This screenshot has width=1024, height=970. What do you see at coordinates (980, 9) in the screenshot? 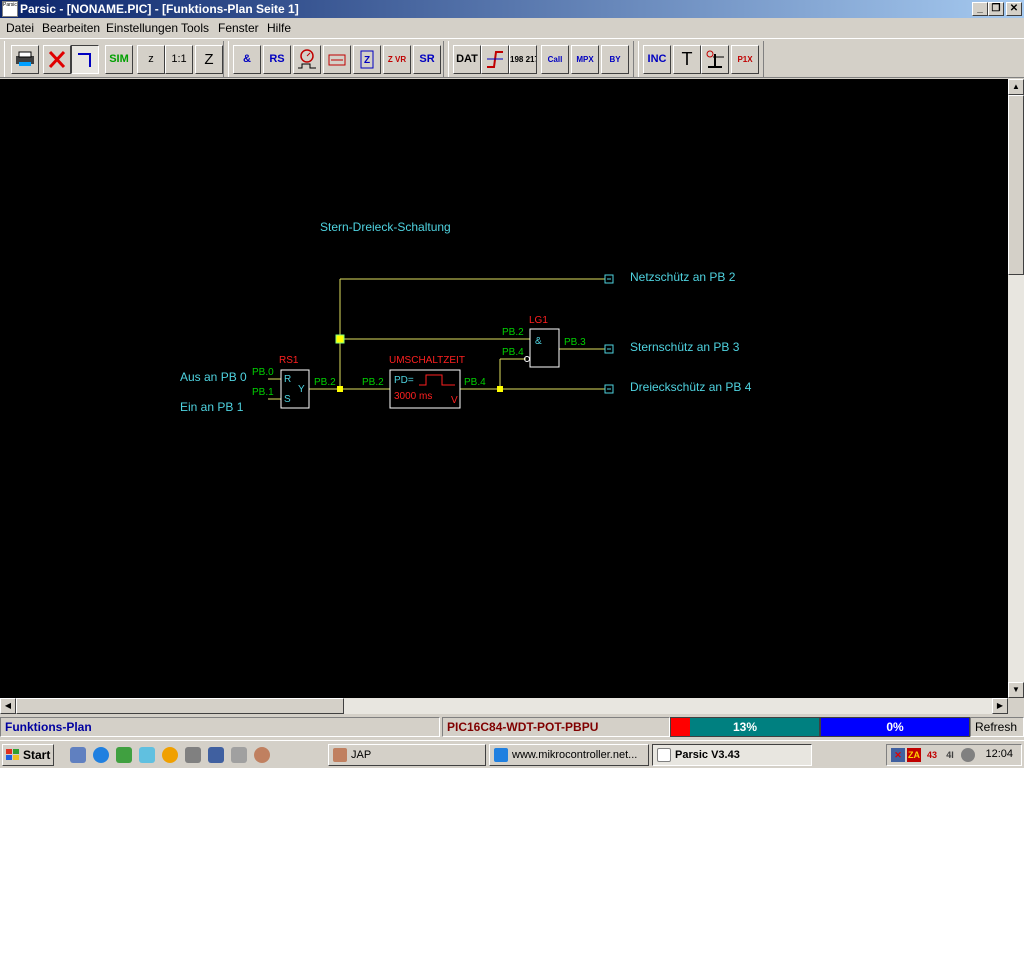
I see `minimize-button: _` at bounding box center [980, 9].